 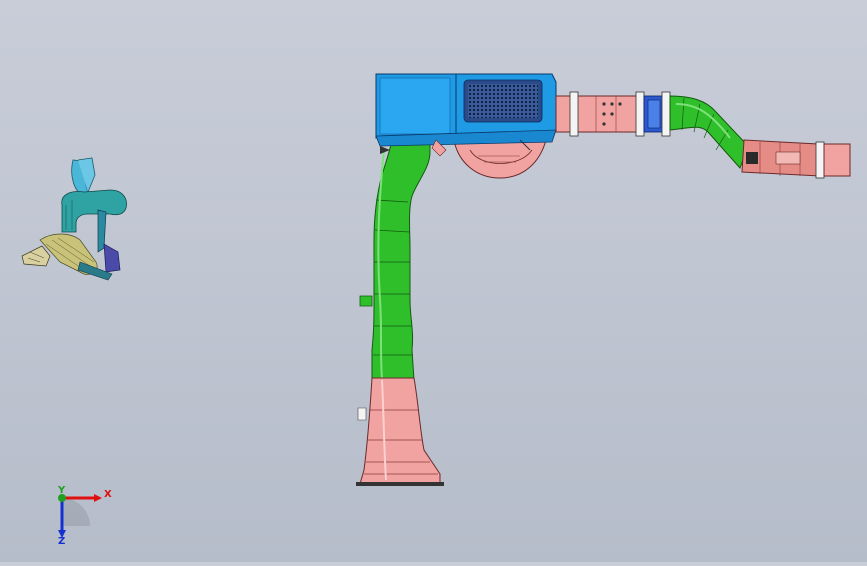 What do you see at coordinates (400, 431) in the screenshot?
I see `floor-outlet` at bounding box center [400, 431].